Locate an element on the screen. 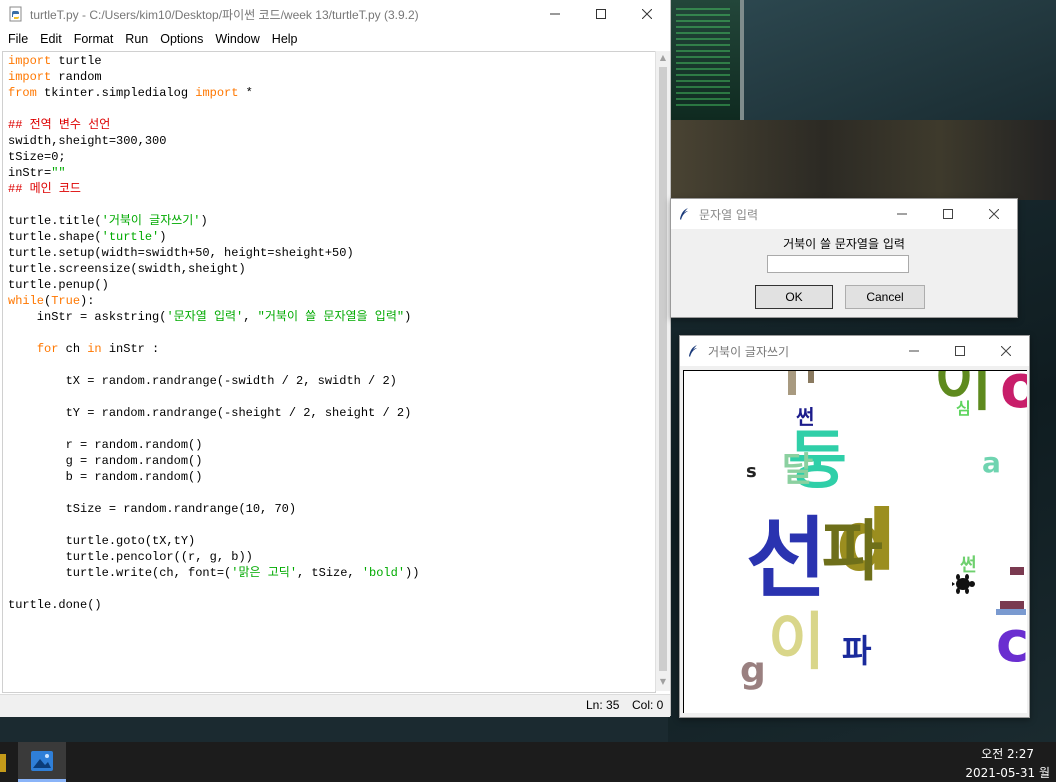 The width and height of the screenshot is (1056, 782). code-line: b = random.random() is located at coordinates (331, 477).